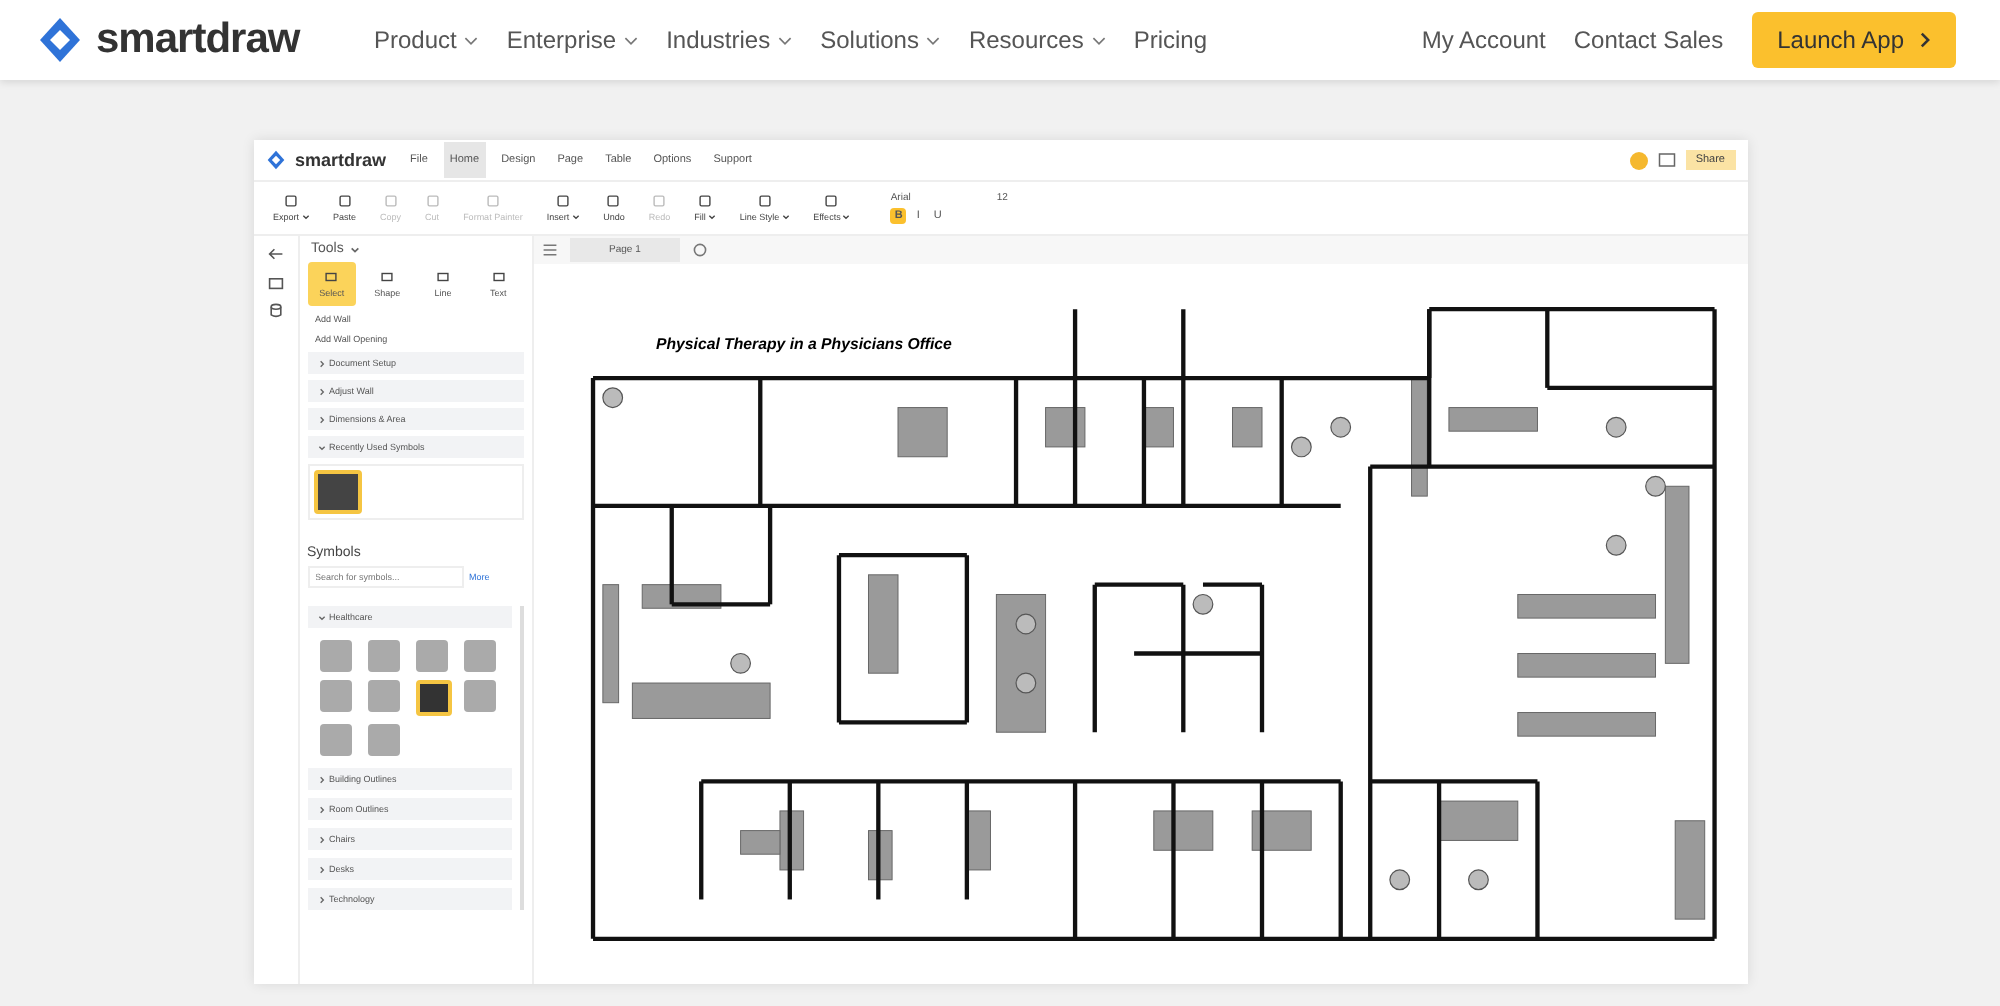  What do you see at coordinates (1853, 40) in the screenshot?
I see `launch-app-button: Launch App` at bounding box center [1853, 40].